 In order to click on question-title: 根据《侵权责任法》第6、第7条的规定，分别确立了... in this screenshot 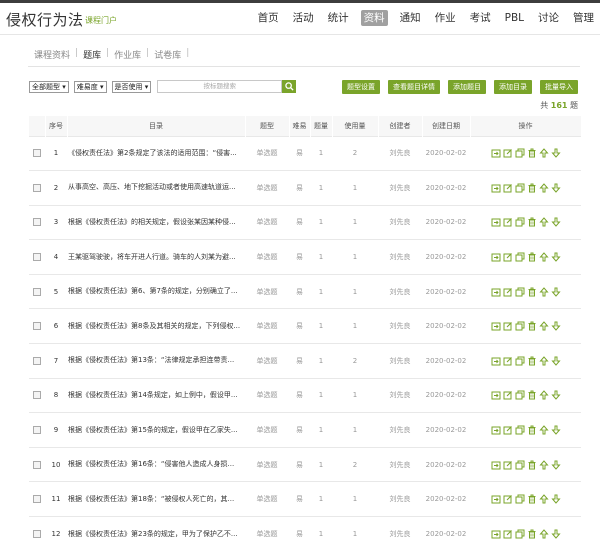, I will do `click(156, 291)`.